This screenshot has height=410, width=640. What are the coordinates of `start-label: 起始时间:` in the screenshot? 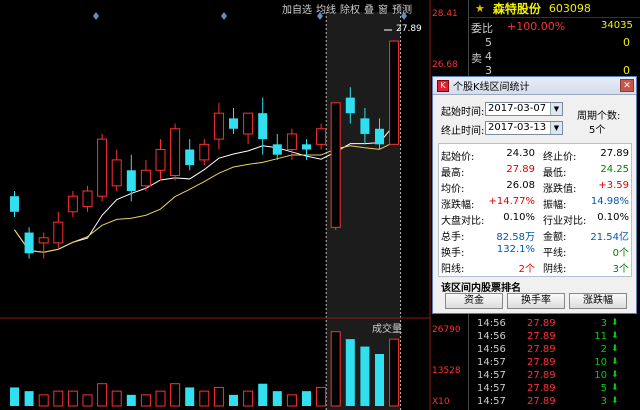 It's located at (463, 112).